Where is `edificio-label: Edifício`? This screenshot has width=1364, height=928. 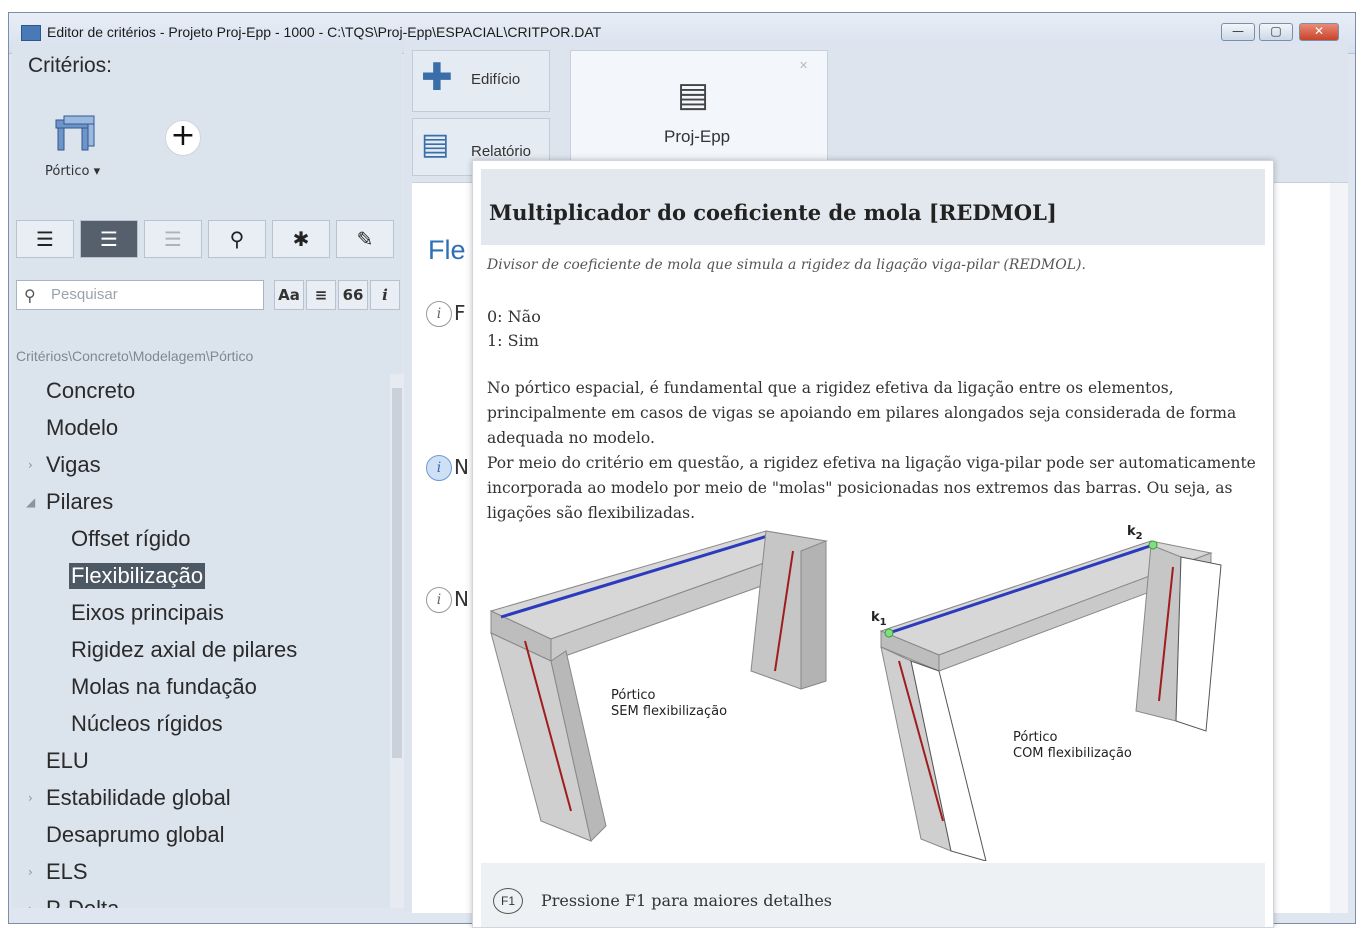
edificio-label: Edifício is located at coordinates (496, 79).